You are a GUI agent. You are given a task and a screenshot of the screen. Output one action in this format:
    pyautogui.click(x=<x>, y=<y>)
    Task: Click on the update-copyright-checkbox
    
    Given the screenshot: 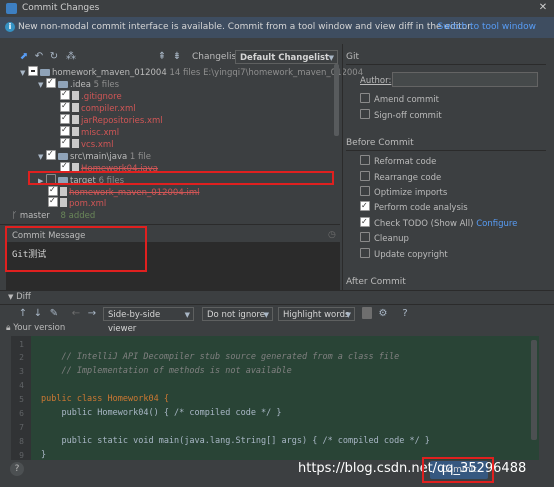 What is the action you would take?
    pyautogui.click(x=365, y=253)
    